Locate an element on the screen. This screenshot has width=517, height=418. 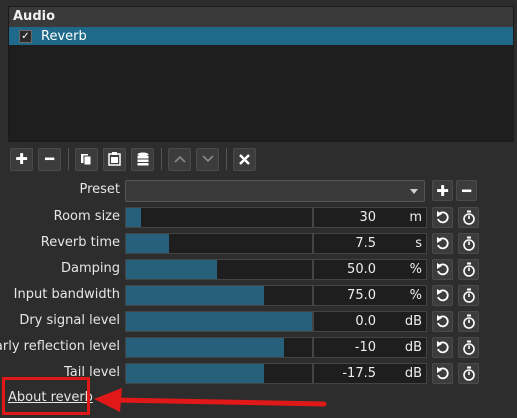
save-preset-button is located at coordinates (142, 159).